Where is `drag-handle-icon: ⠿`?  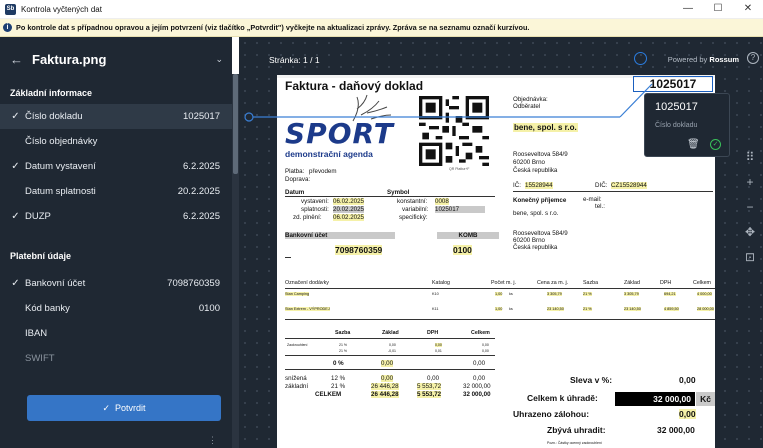 drag-handle-icon: ⠿ is located at coordinates (750, 162).